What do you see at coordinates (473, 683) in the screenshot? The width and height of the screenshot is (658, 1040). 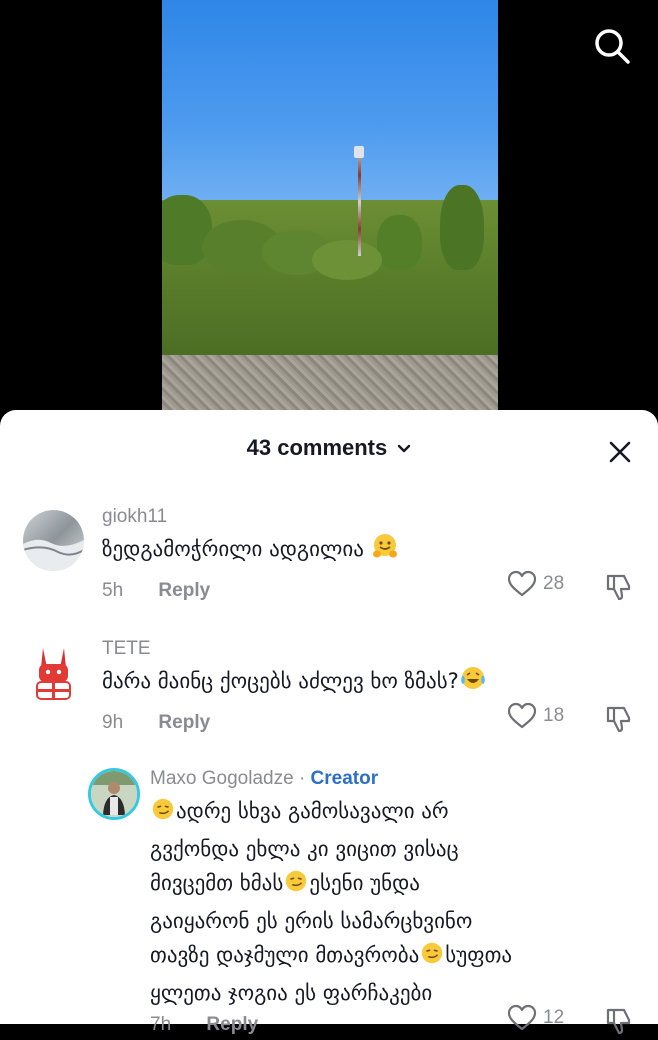 I see `laughing-tears-icon` at bounding box center [473, 683].